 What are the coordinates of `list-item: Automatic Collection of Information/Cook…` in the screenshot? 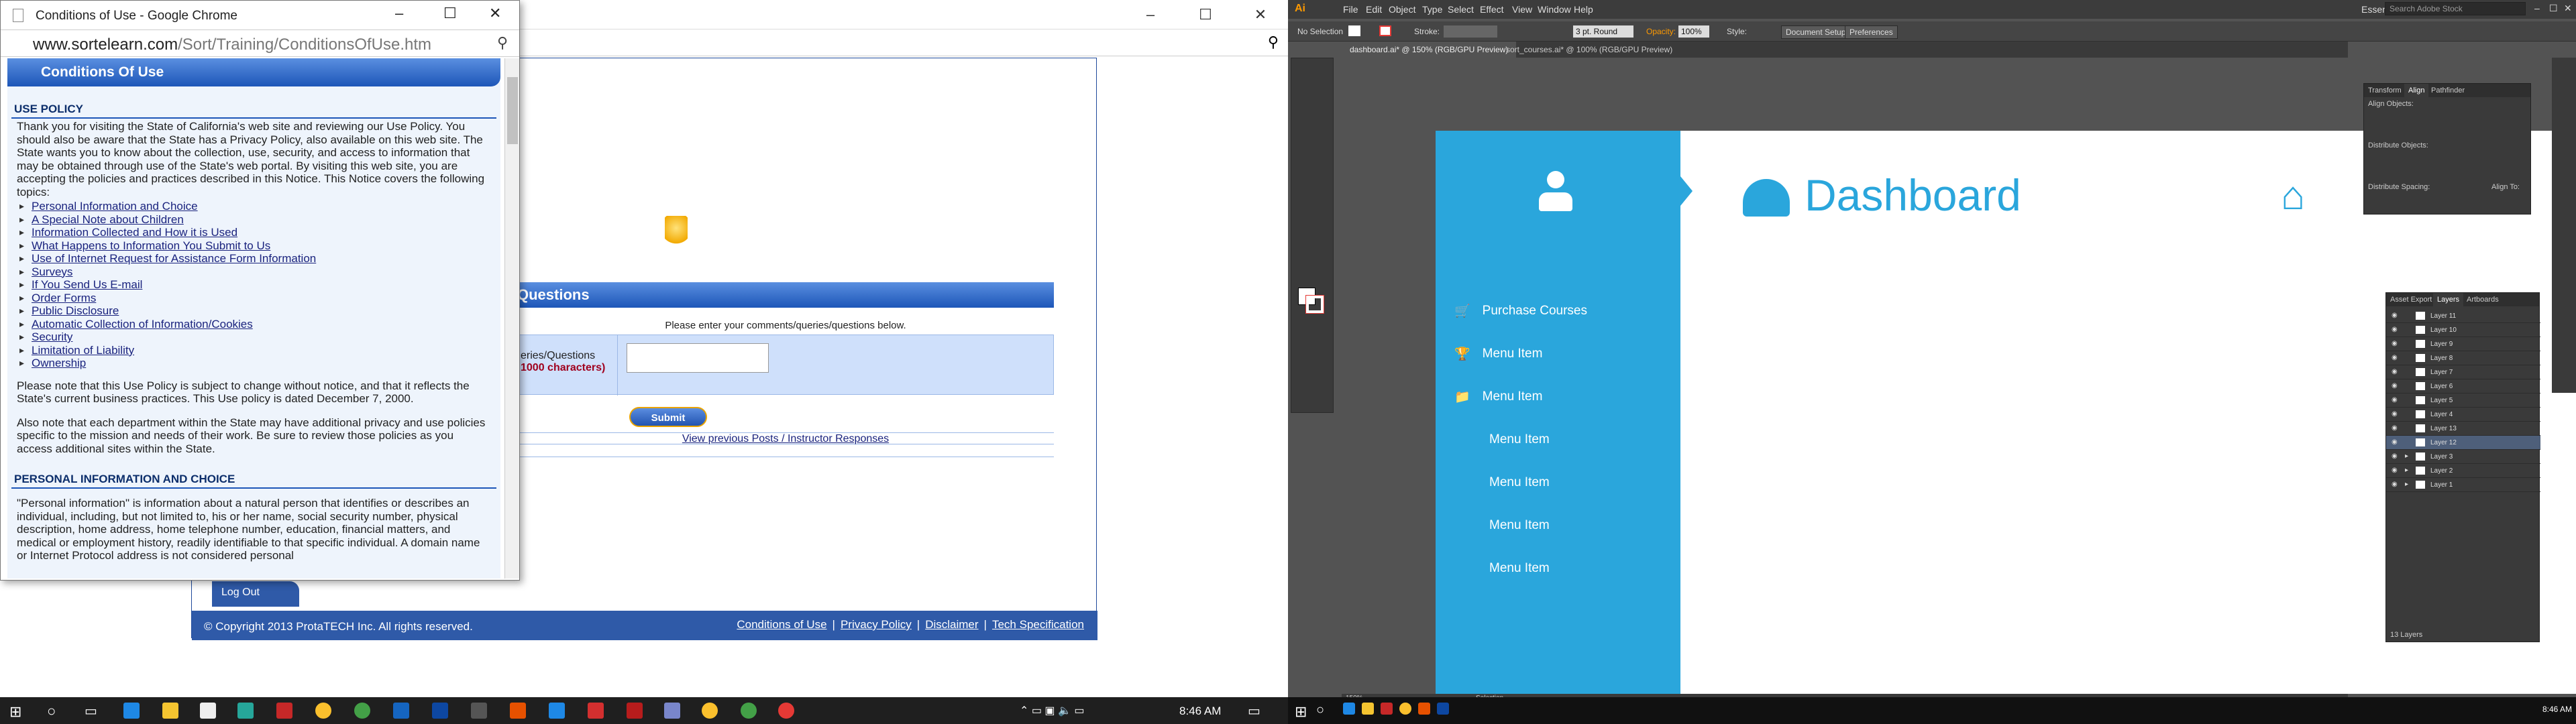 It's located at (254, 324).